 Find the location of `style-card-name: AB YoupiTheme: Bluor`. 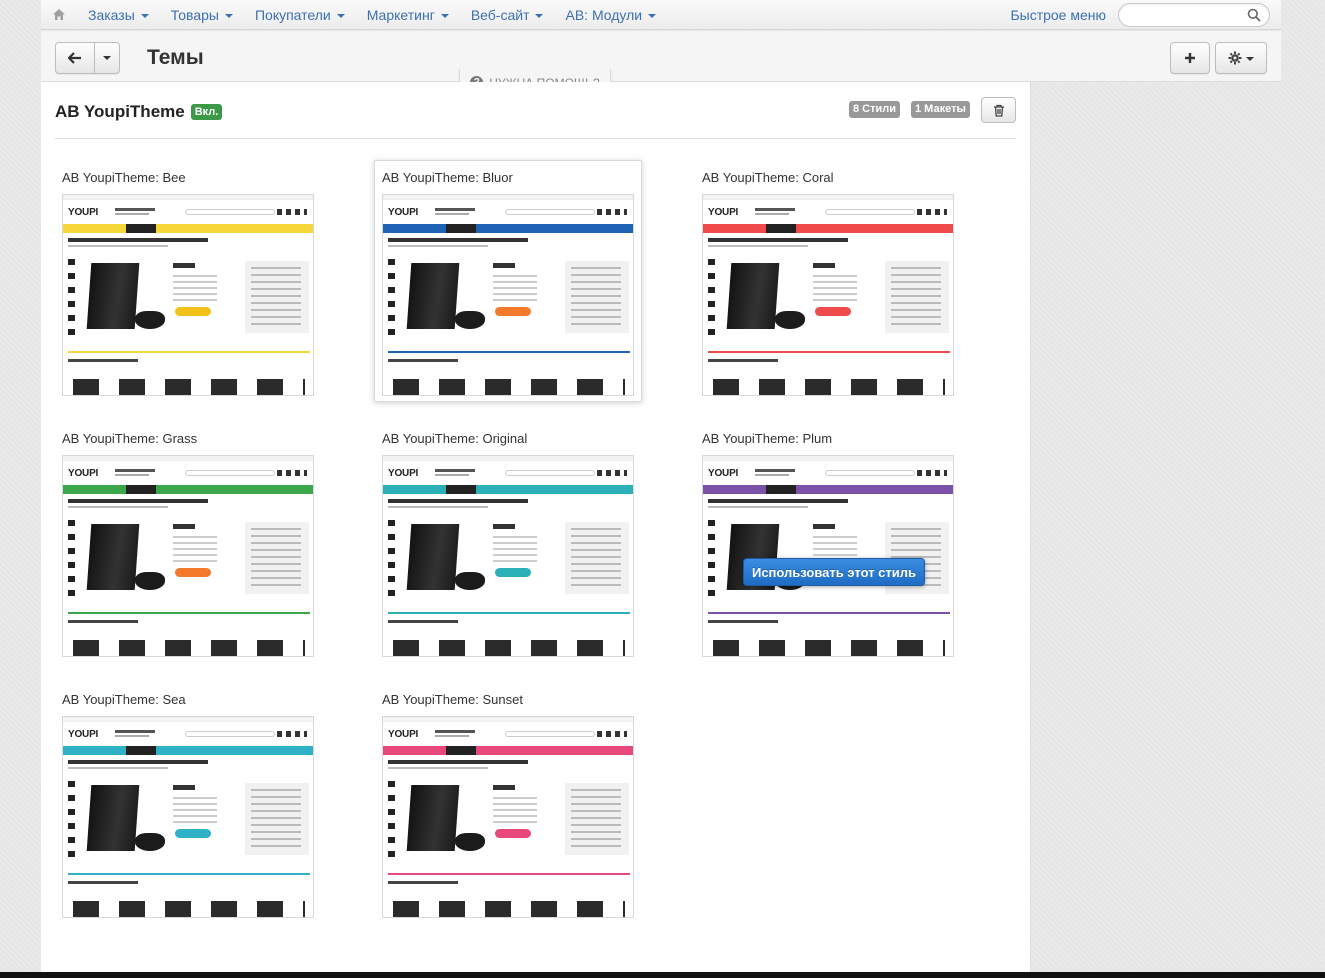

style-card-name: AB YoupiTheme: Bluor is located at coordinates (447, 177).